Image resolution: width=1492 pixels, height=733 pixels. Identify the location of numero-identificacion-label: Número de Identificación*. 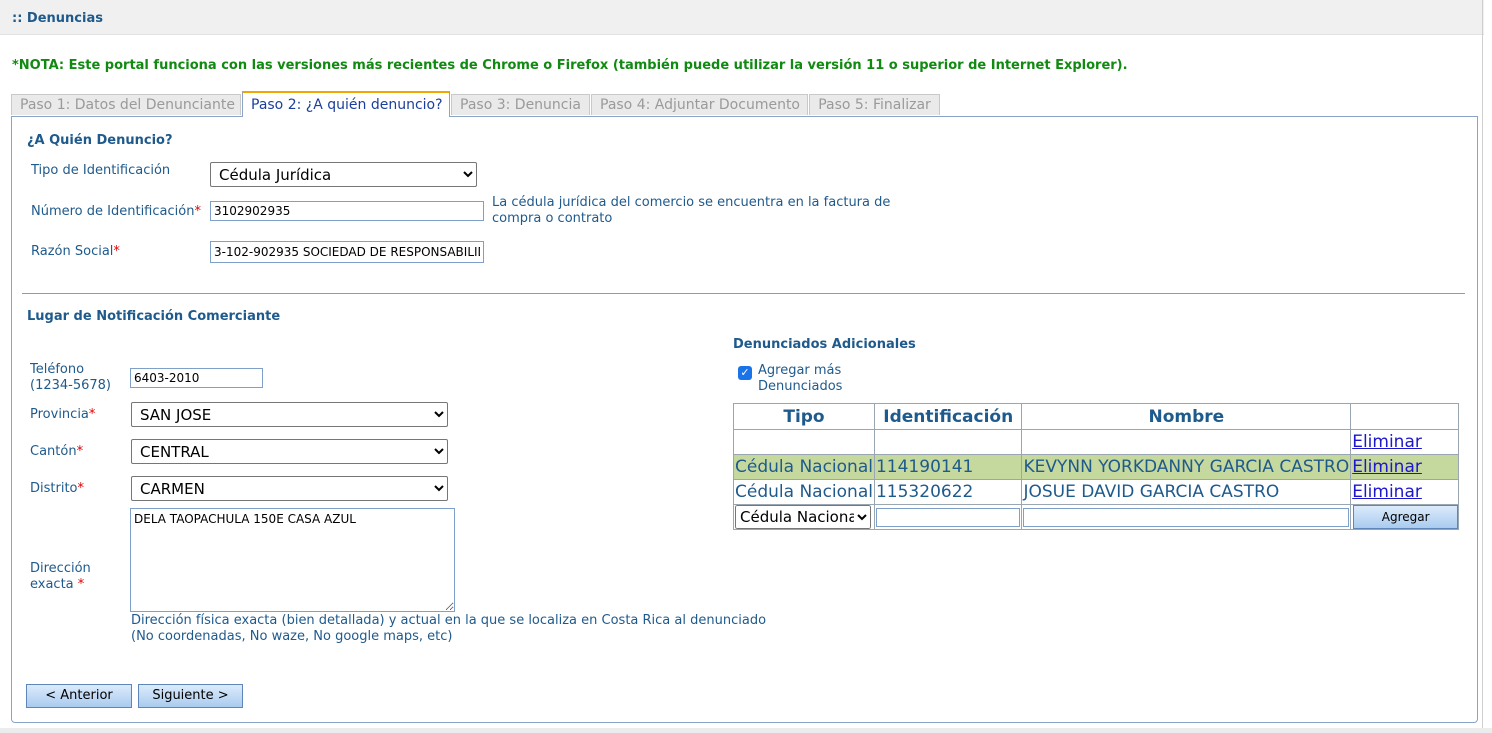
(116, 212).